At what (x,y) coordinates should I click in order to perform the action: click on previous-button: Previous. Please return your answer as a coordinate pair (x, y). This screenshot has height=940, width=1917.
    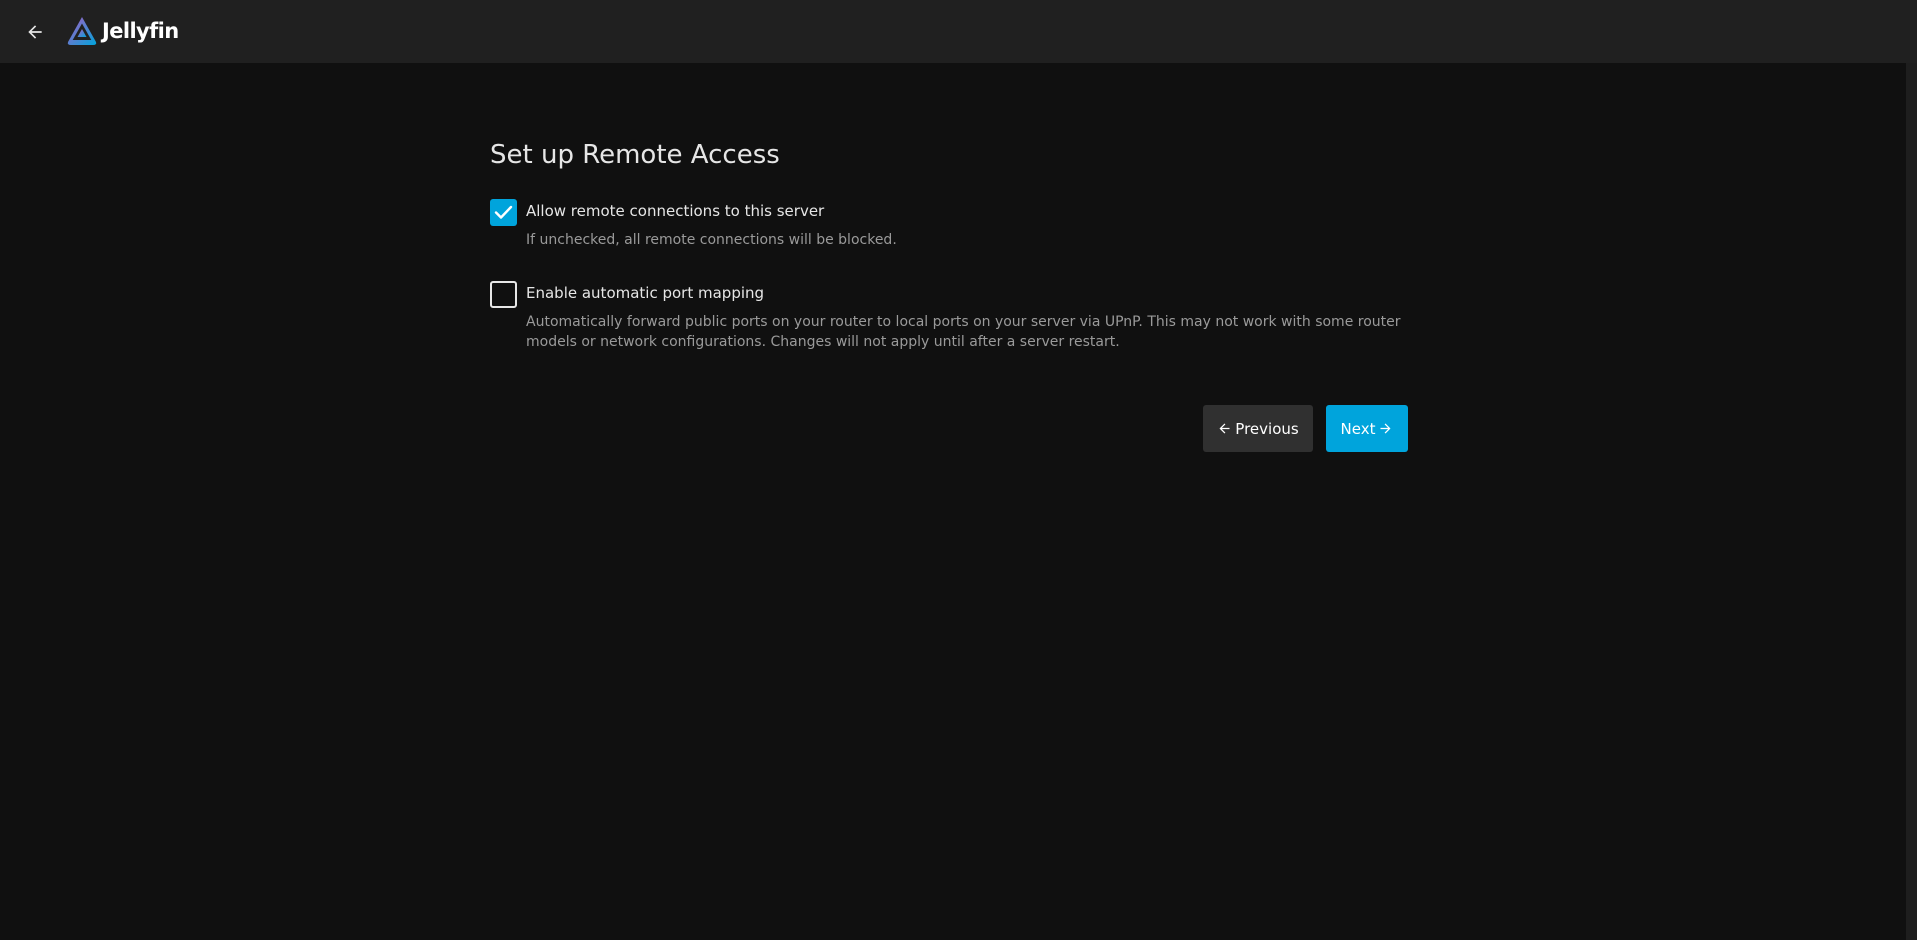
    Looking at the image, I should click on (1258, 428).